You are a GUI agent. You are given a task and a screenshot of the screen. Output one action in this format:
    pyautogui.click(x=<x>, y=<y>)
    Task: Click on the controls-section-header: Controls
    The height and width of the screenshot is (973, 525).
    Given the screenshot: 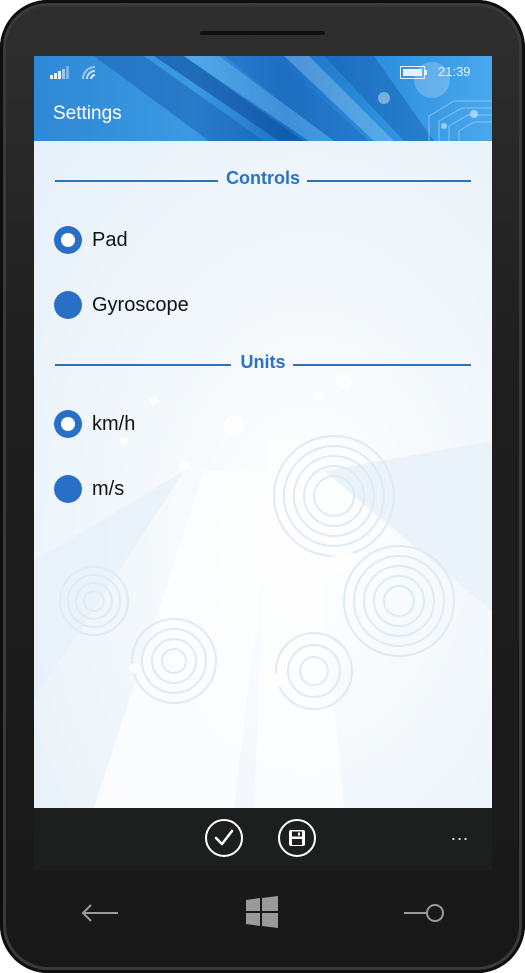 What is the action you would take?
    pyautogui.click(x=263, y=180)
    